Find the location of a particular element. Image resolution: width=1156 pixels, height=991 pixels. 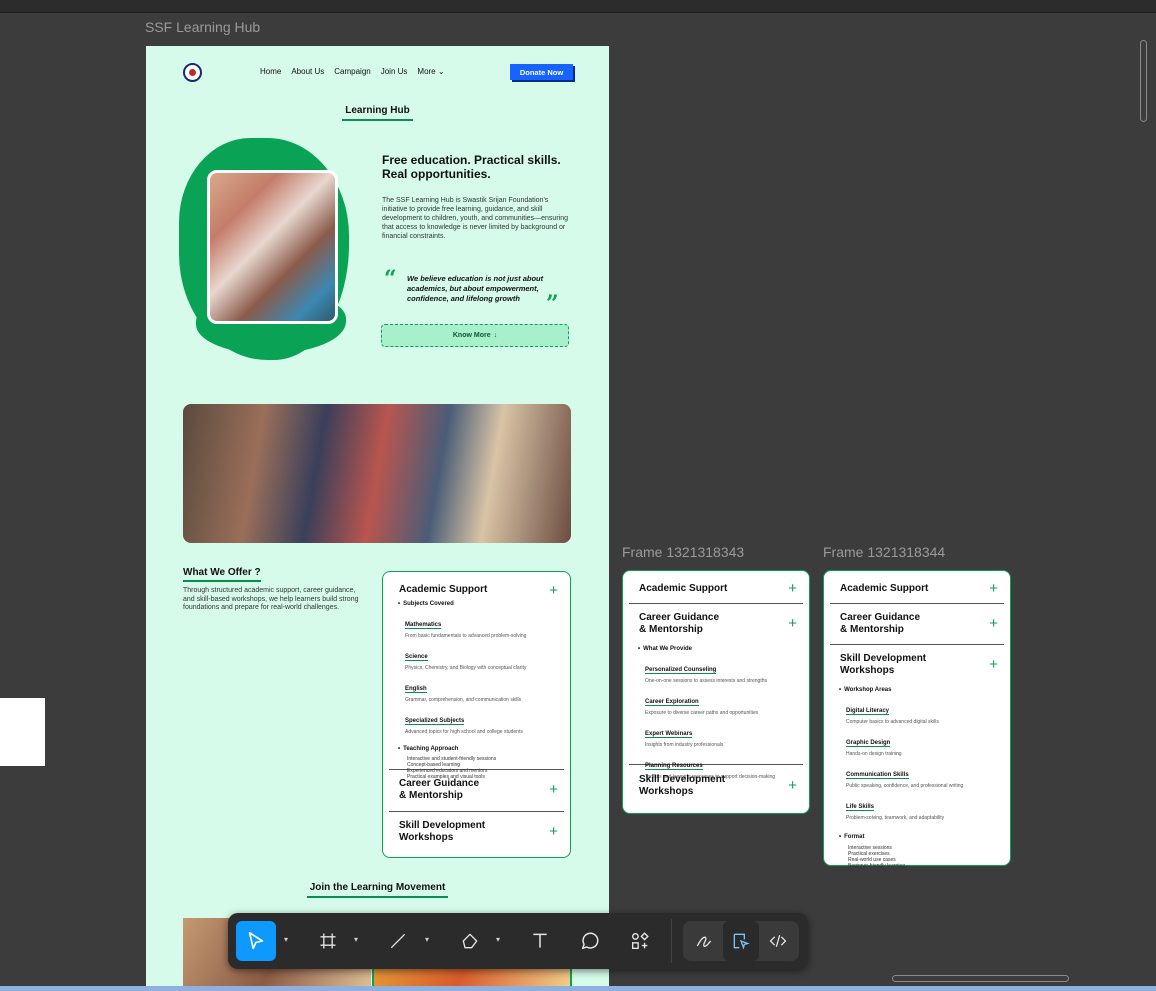

dev-mode-icon is located at coordinates (778, 941).